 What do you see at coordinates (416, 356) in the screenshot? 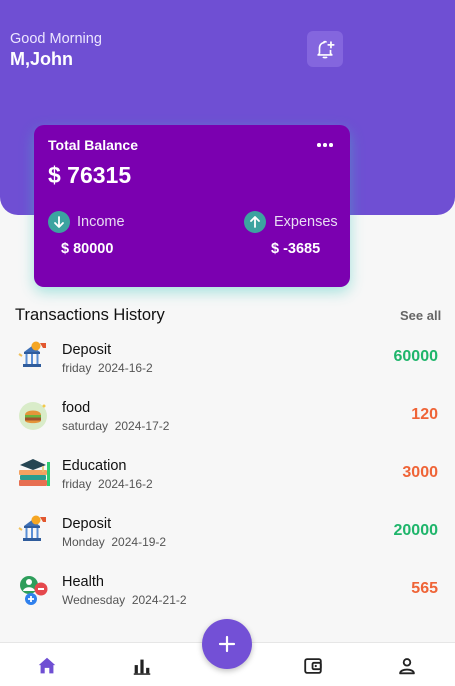
I see `transaction-amount: 60000` at bounding box center [416, 356].